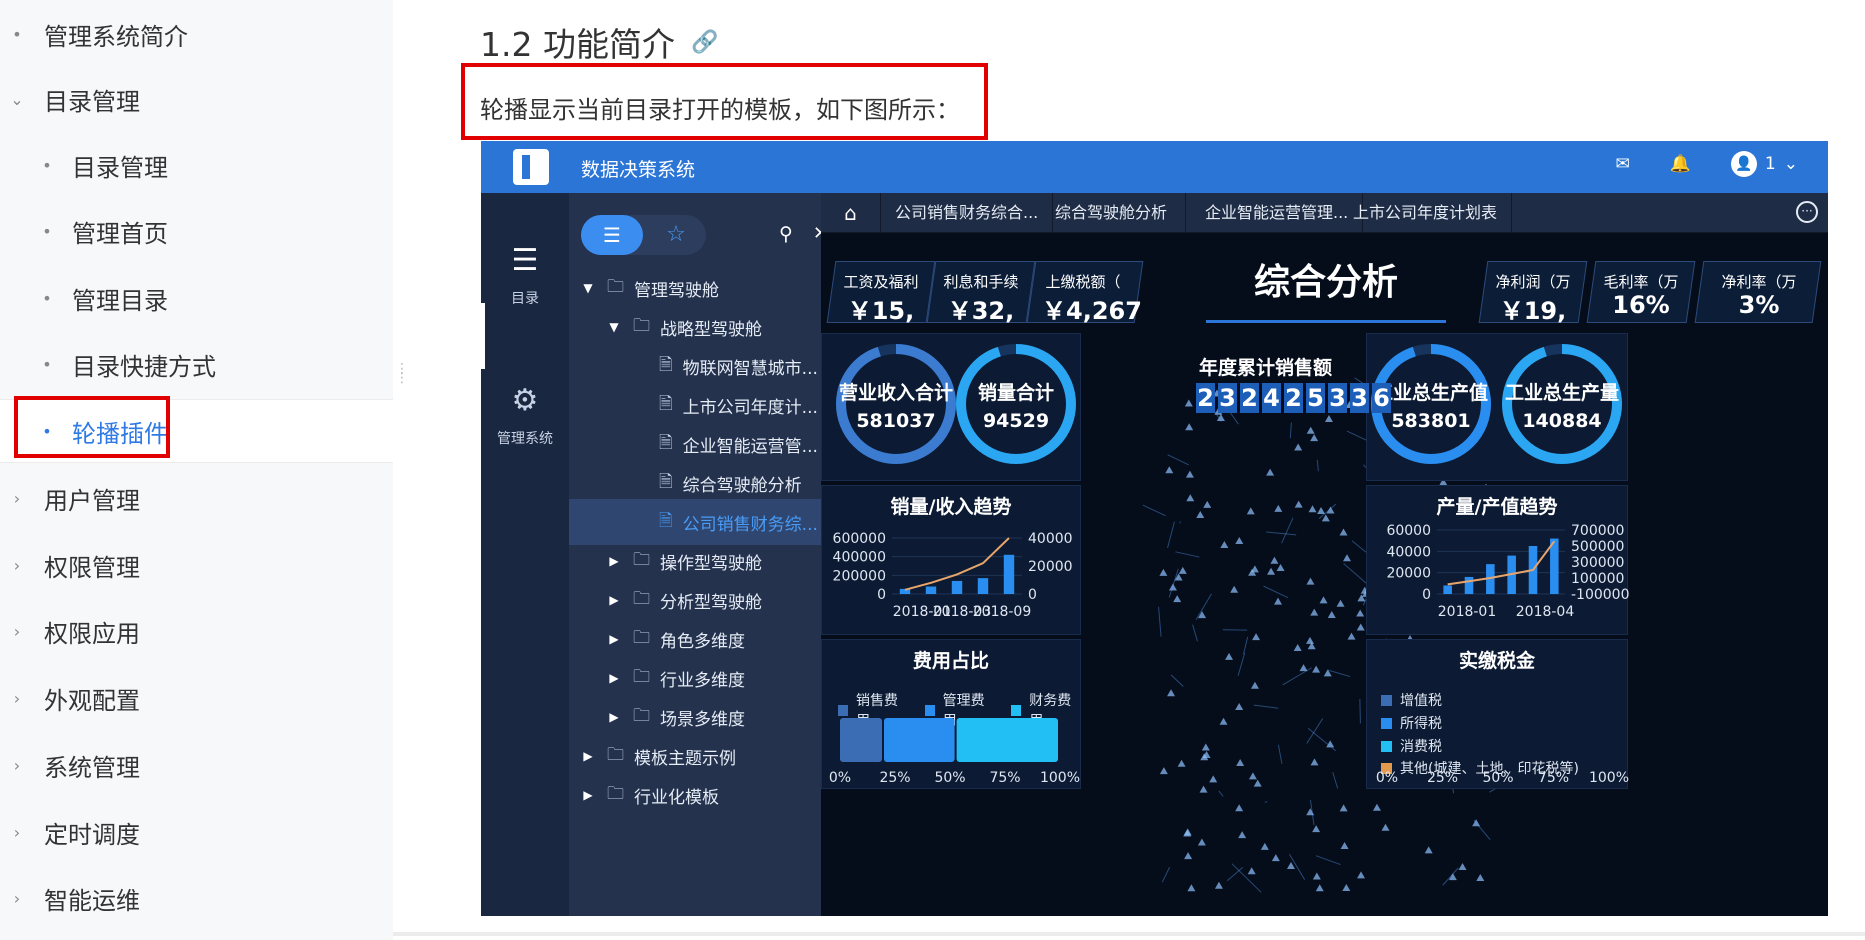  I want to click on list-view-icon: ☰, so click(612, 235).